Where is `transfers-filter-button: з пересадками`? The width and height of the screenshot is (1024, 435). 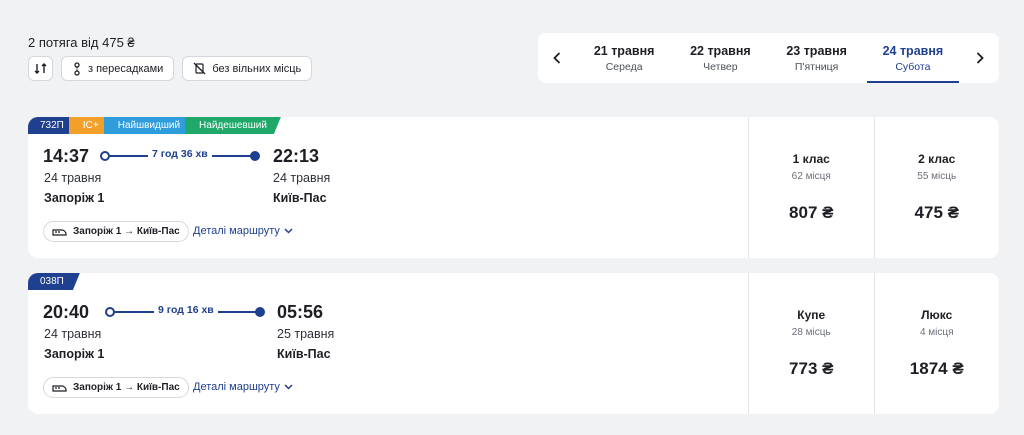 transfers-filter-button: з пересадками is located at coordinates (118, 68).